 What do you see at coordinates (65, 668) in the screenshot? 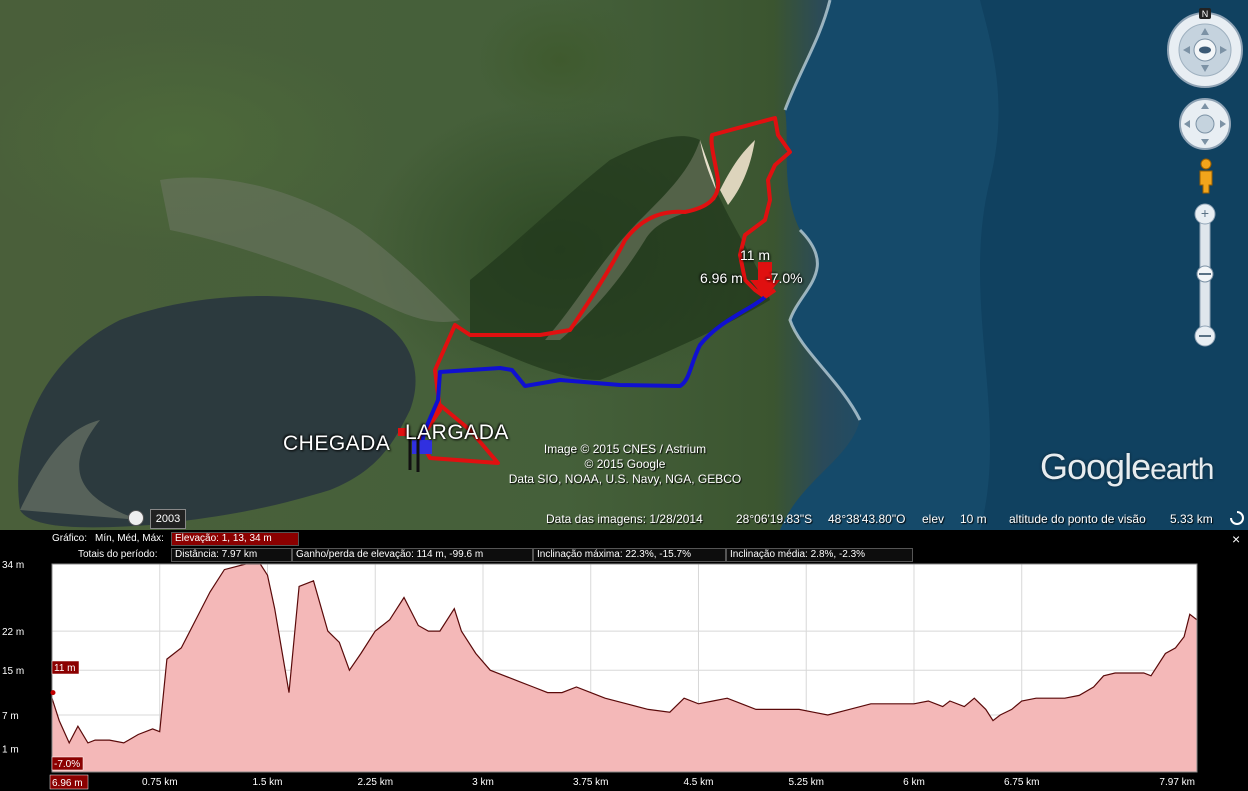
I see `cursor-elevation: 11 m` at bounding box center [65, 668].